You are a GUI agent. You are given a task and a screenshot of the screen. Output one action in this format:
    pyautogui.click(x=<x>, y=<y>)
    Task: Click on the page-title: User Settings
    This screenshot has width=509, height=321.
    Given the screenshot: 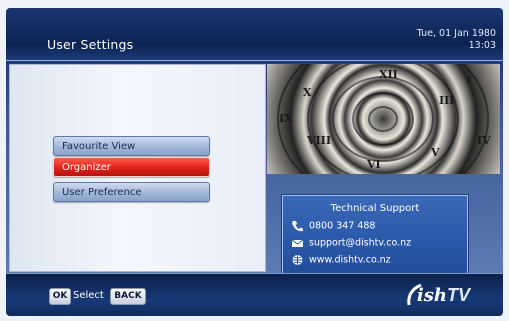 What is the action you would take?
    pyautogui.click(x=90, y=44)
    